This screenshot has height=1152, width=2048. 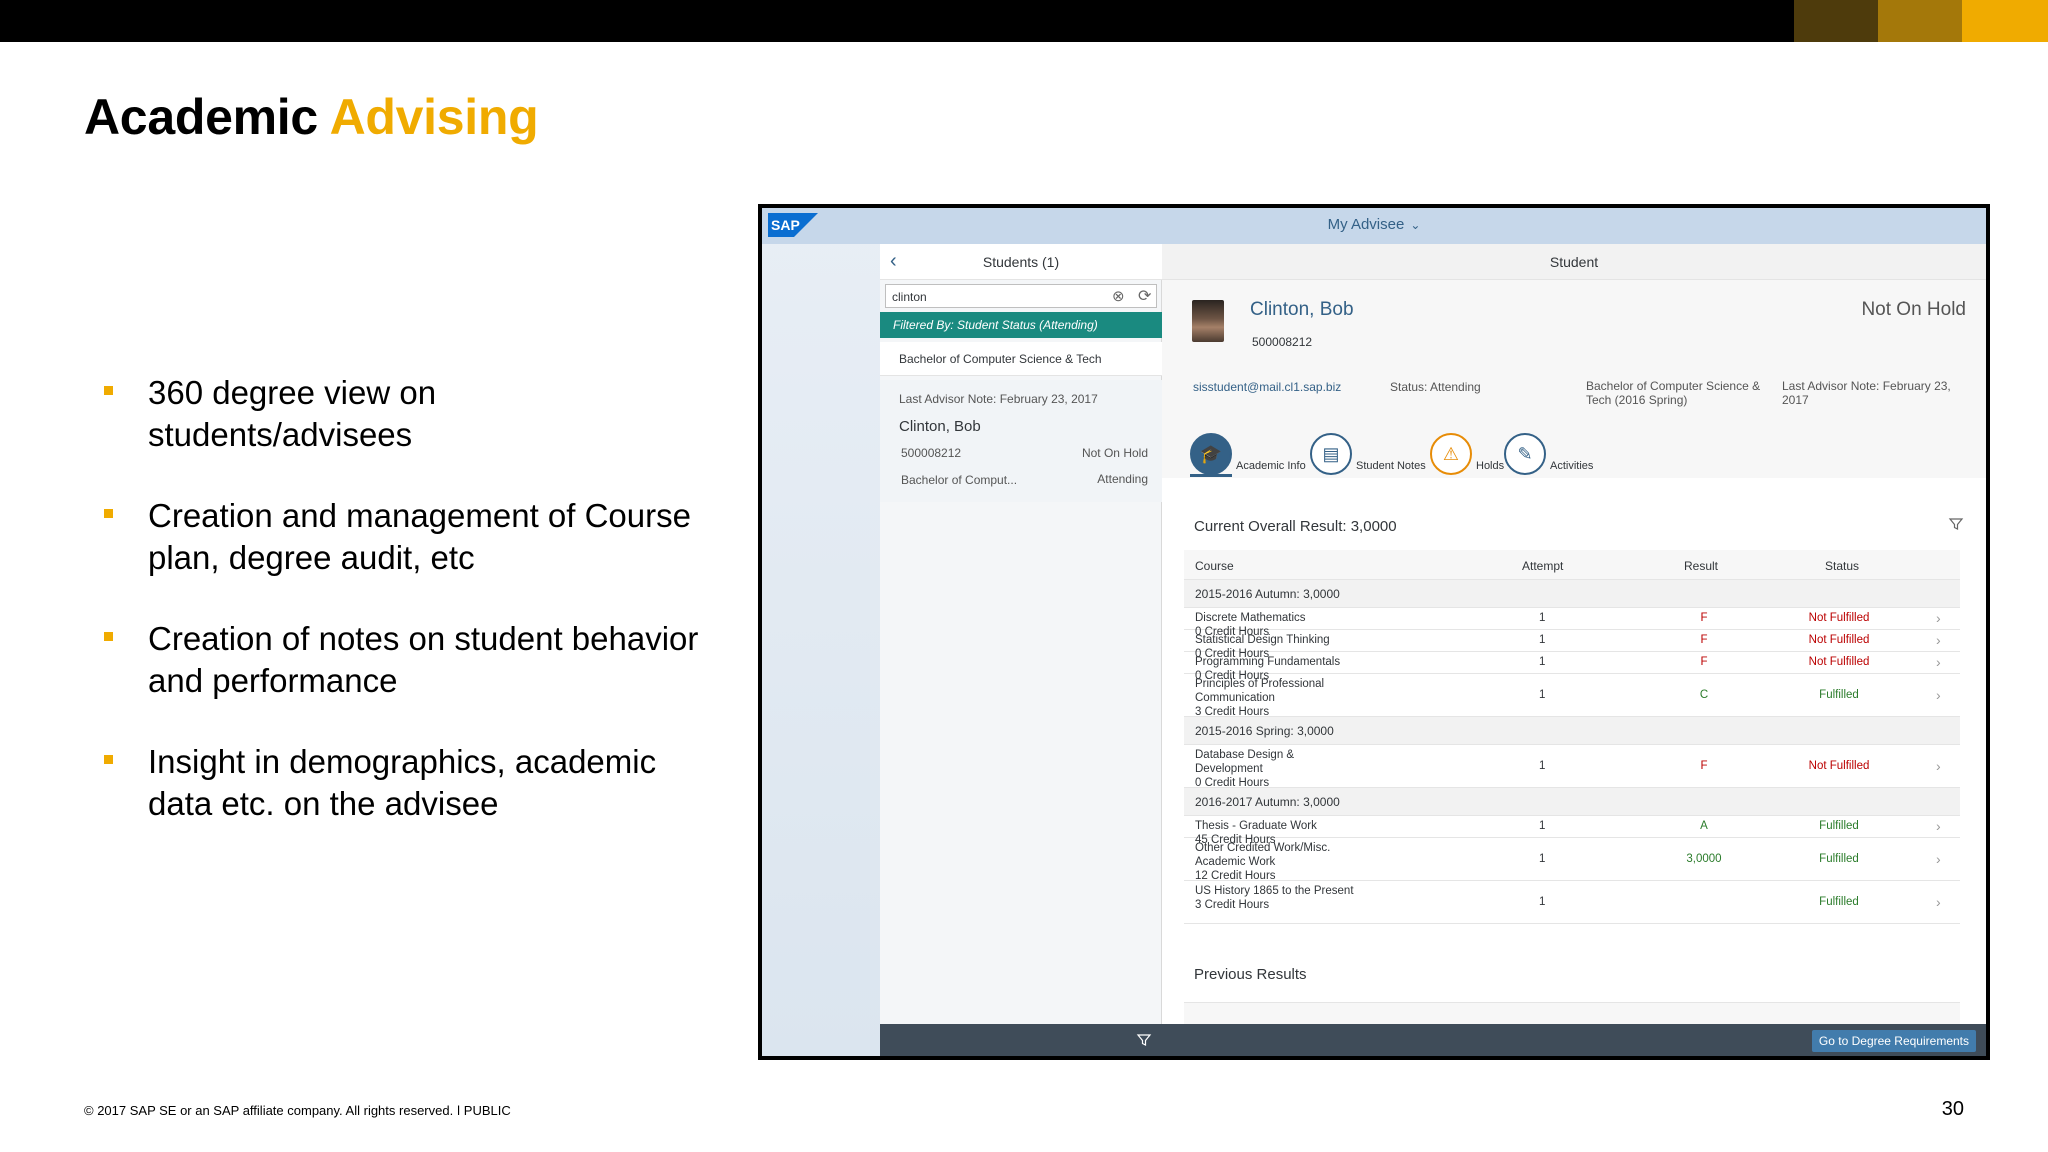 What do you see at coordinates (1704, 826) in the screenshot?
I see `course-result: A` at bounding box center [1704, 826].